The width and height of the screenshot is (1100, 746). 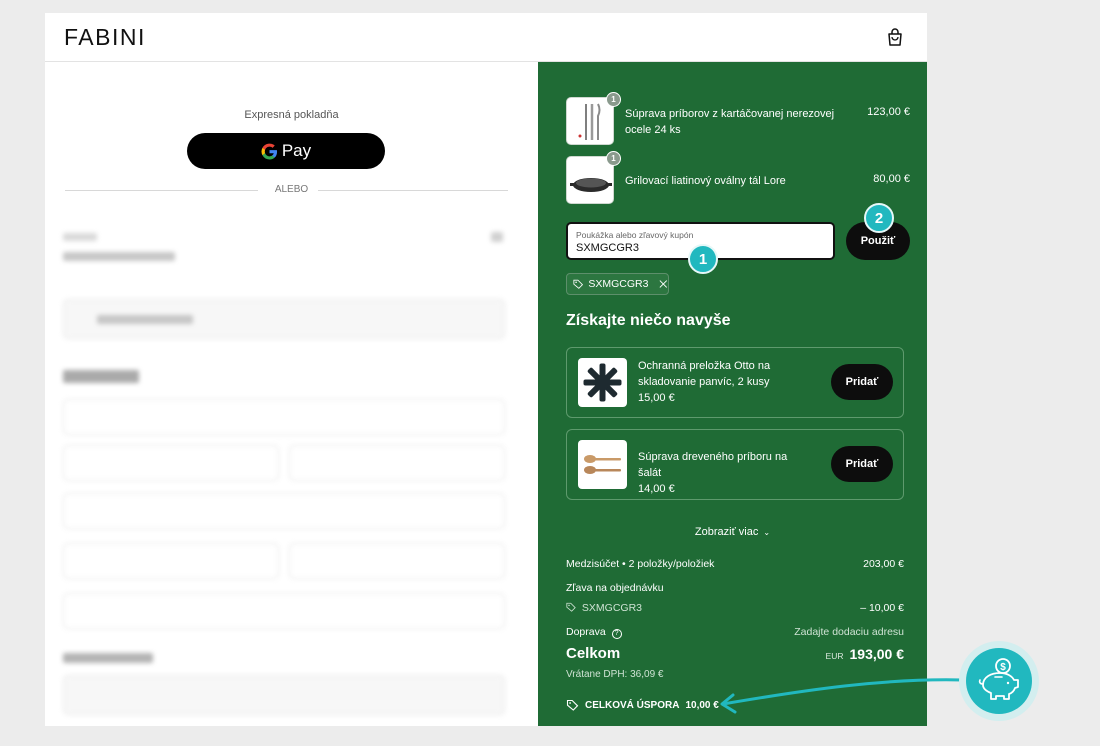 What do you see at coordinates (171, 561) in the screenshot?
I see `blurred-postal-code` at bounding box center [171, 561].